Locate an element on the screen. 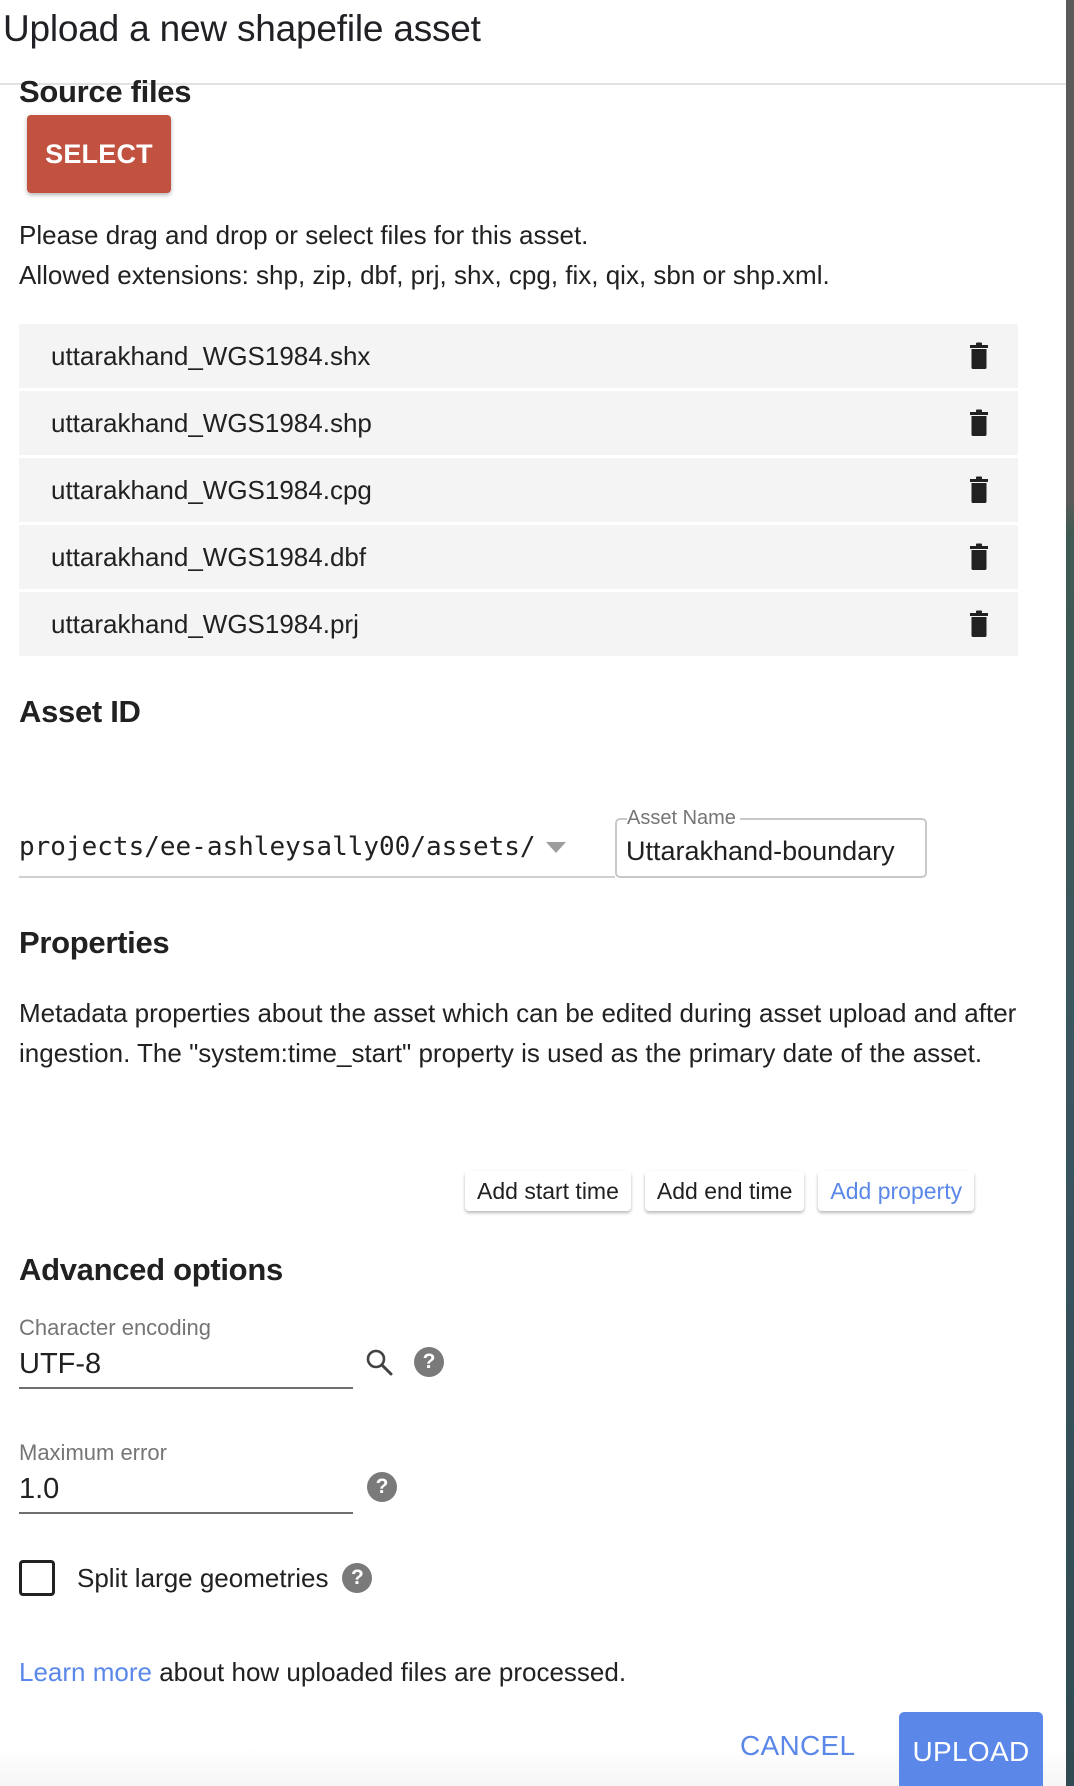  character-encoding-input is located at coordinates (186, 1365).